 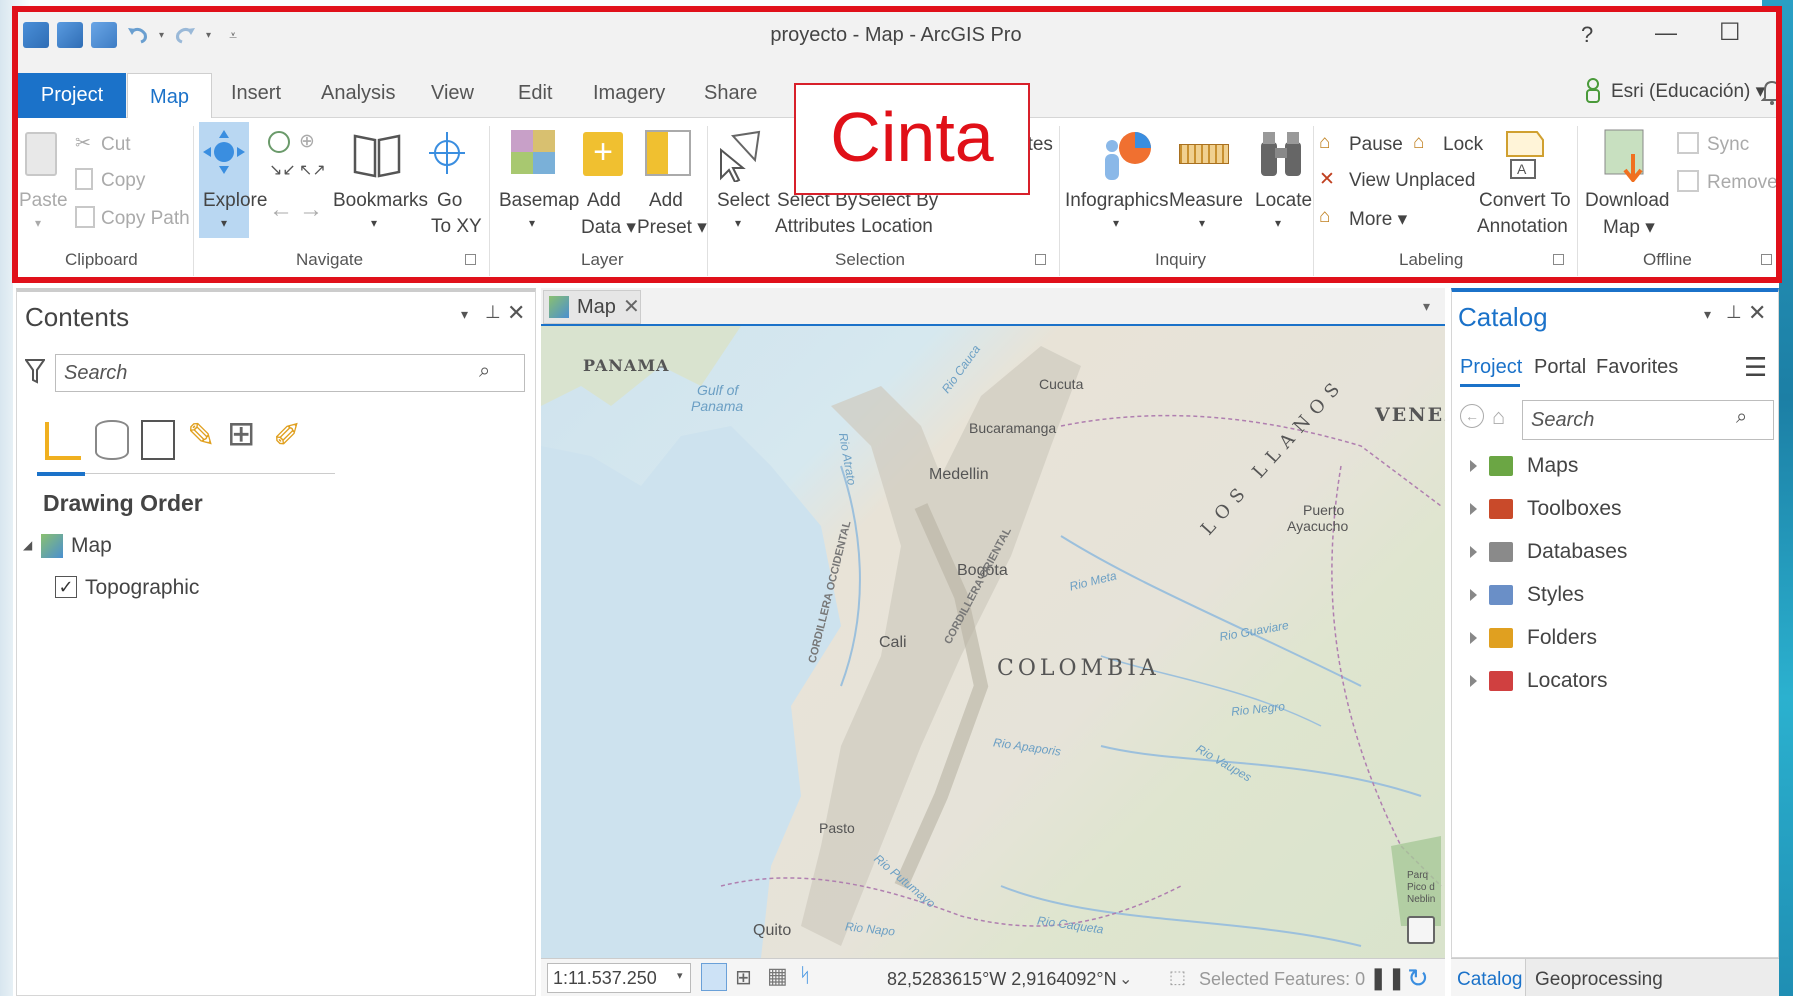 I want to click on map-label-cali: Cali, so click(x=893, y=642).